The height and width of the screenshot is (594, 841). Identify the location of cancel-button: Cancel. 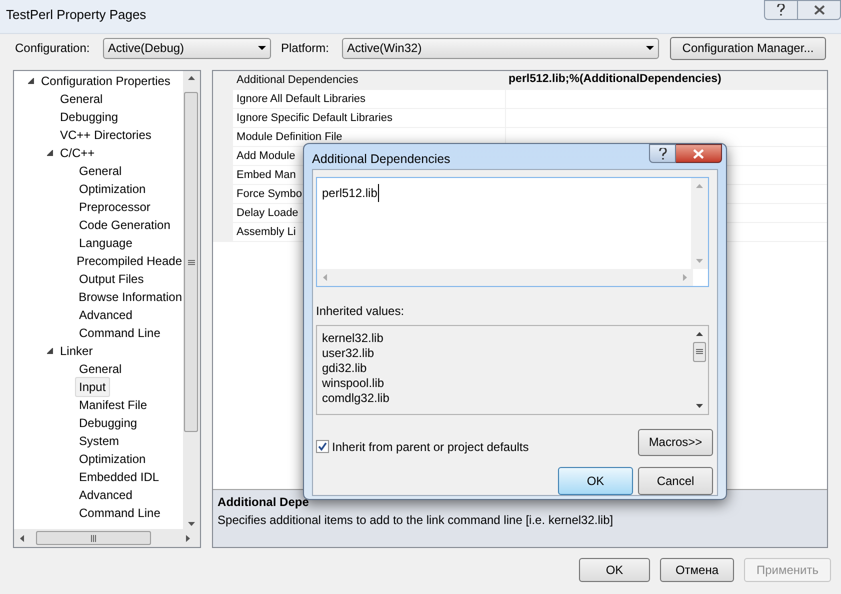
(675, 480).